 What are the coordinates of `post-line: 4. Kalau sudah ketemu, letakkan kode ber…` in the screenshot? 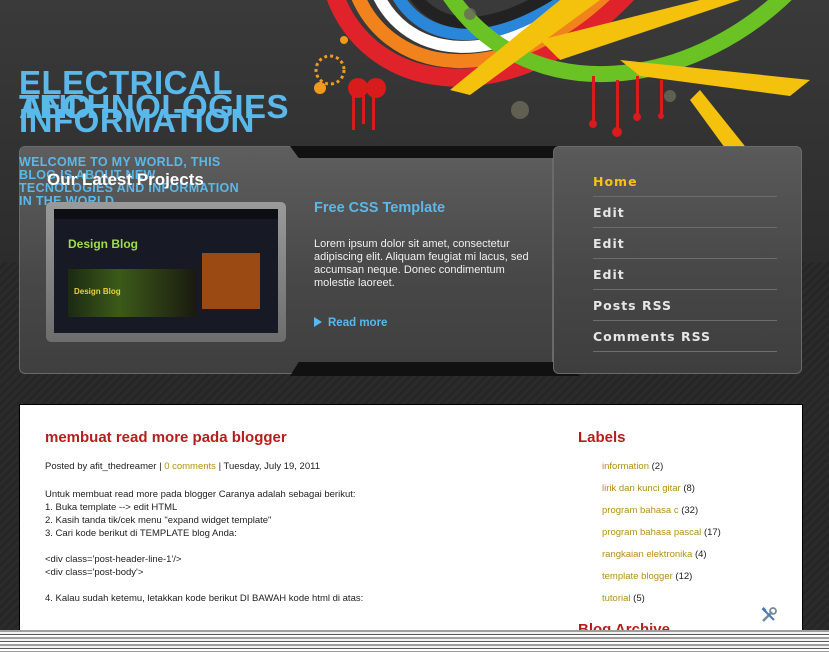 It's located at (204, 598).